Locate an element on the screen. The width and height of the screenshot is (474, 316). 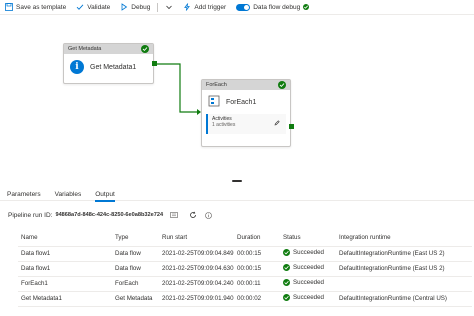
debug-button: Debug is located at coordinates (135, 7).